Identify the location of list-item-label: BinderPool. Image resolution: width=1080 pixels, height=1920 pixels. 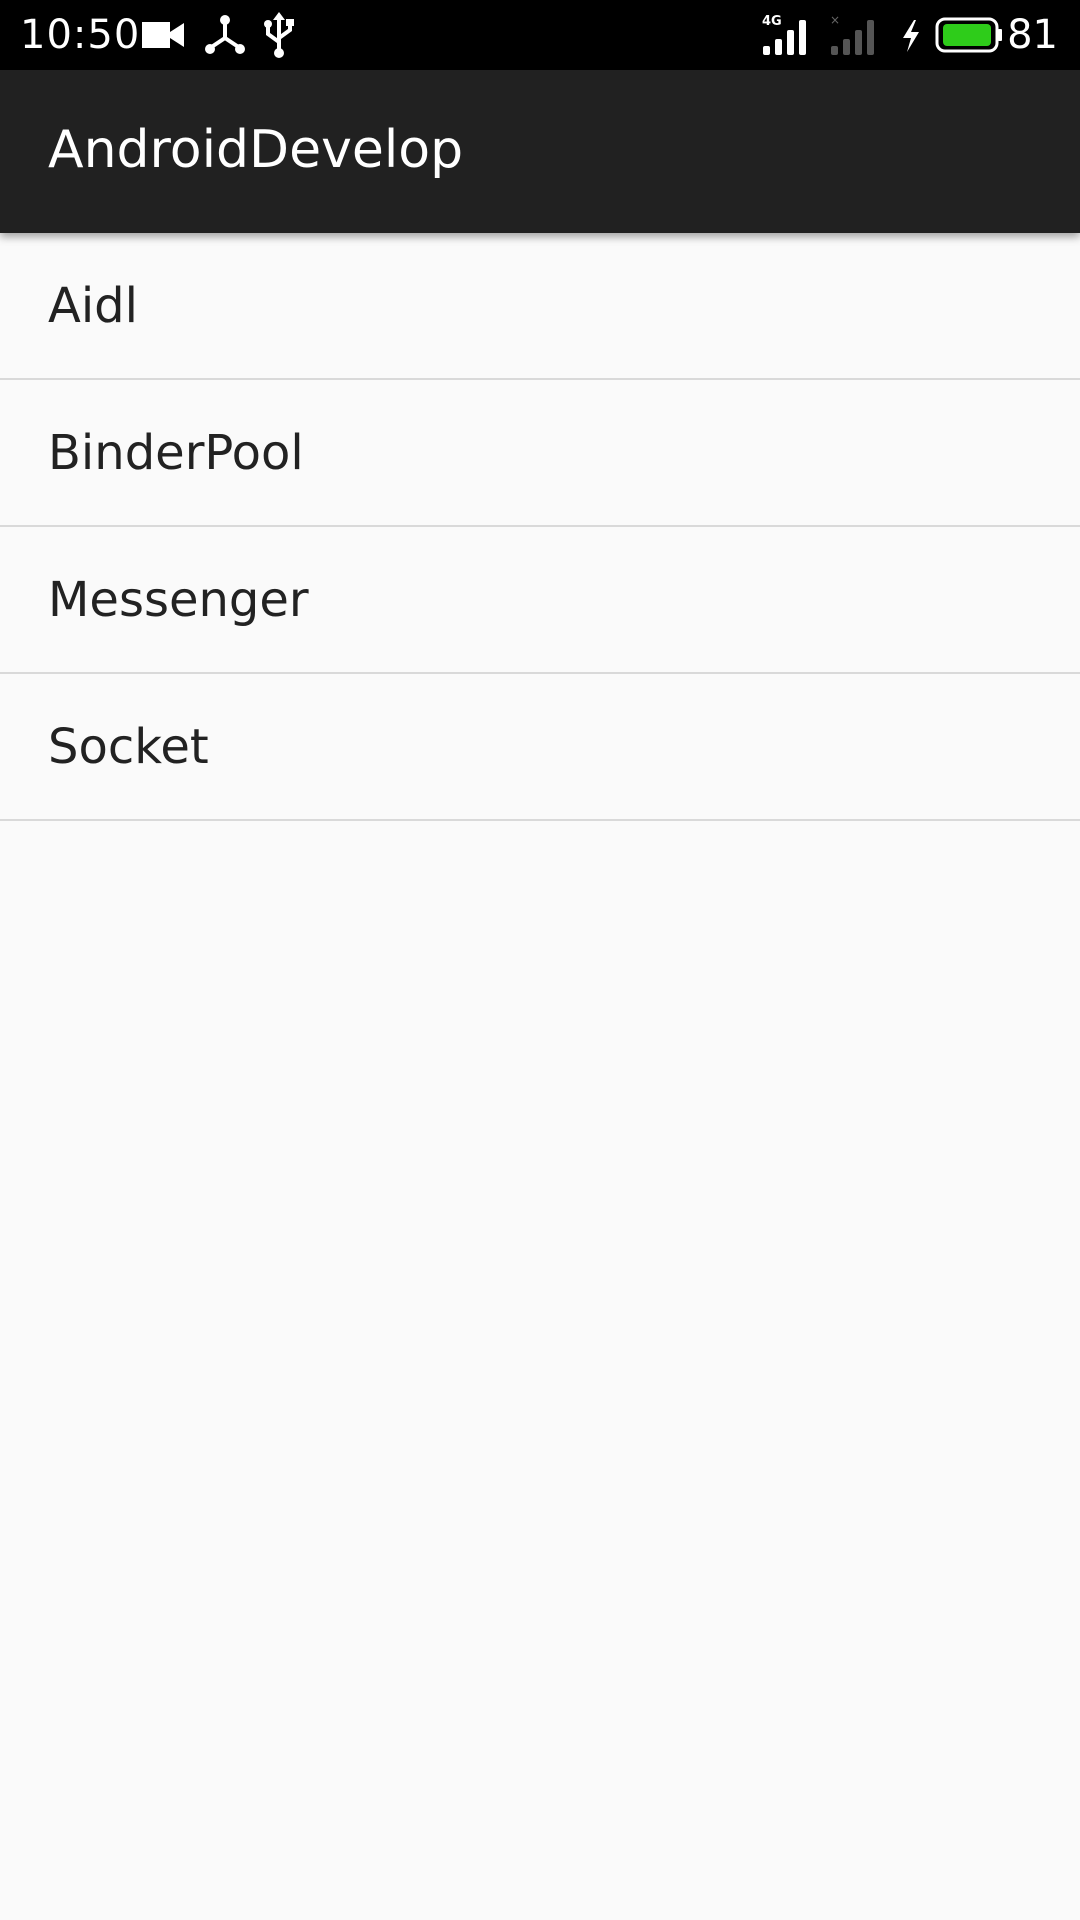
(176, 453).